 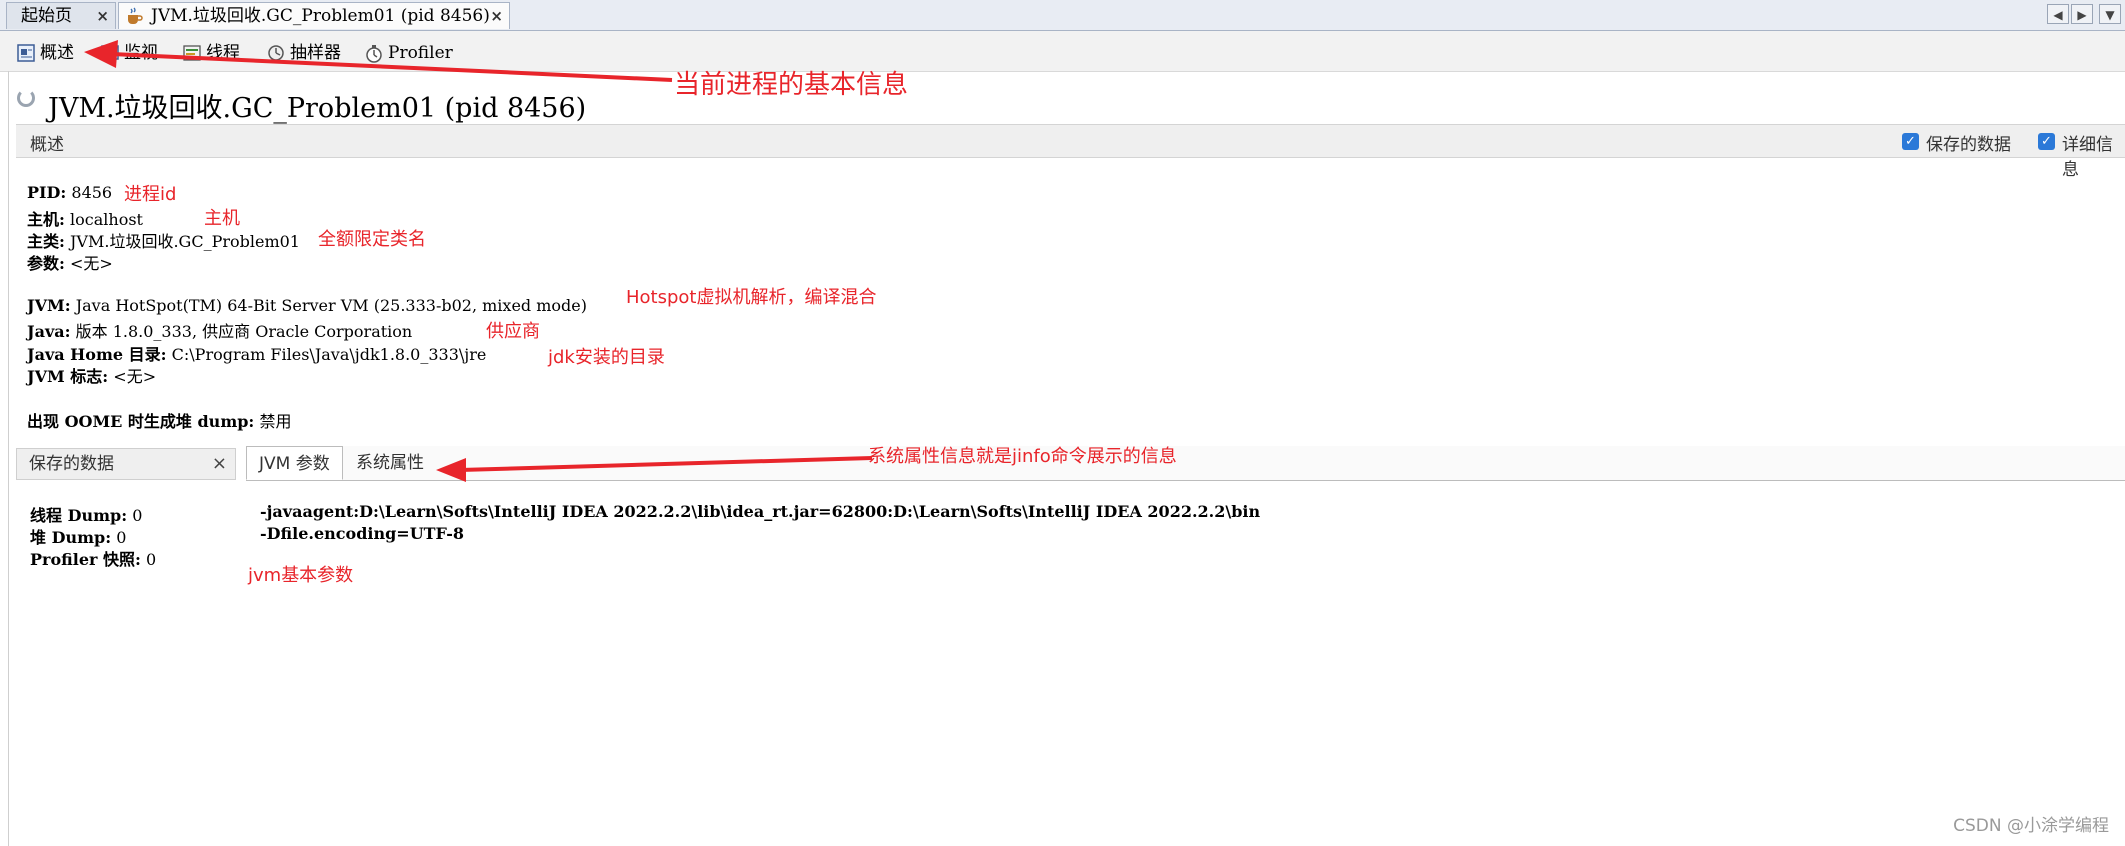 I want to click on annotation-sysprops: 系统属性信息就是jinfo命令展示的信息, so click(x=1022, y=456).